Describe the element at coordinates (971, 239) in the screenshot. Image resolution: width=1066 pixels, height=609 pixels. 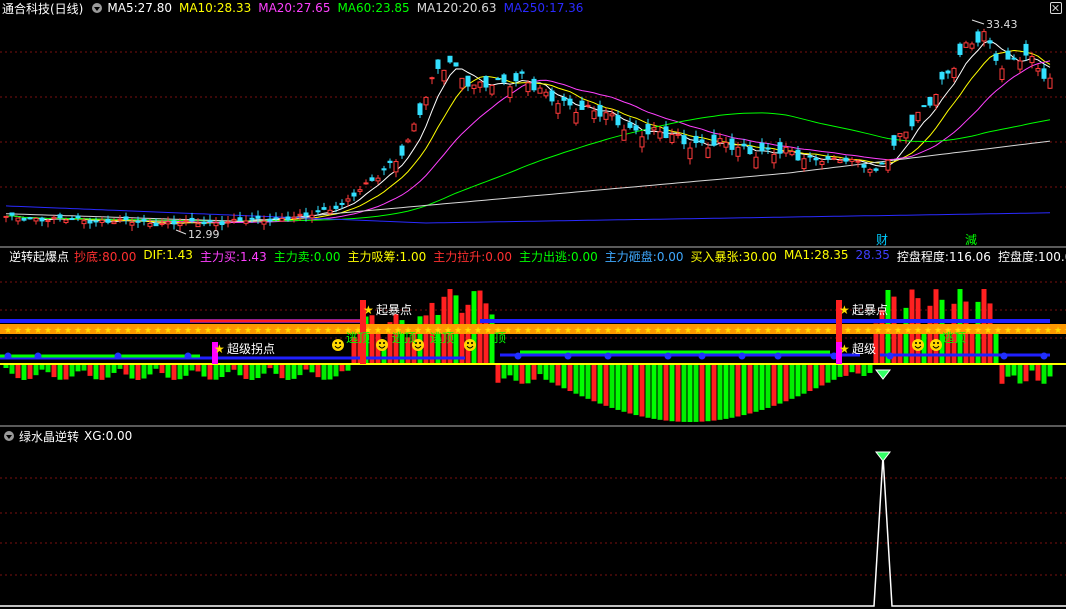
I see `event-tag-reduce: 減` at that location.